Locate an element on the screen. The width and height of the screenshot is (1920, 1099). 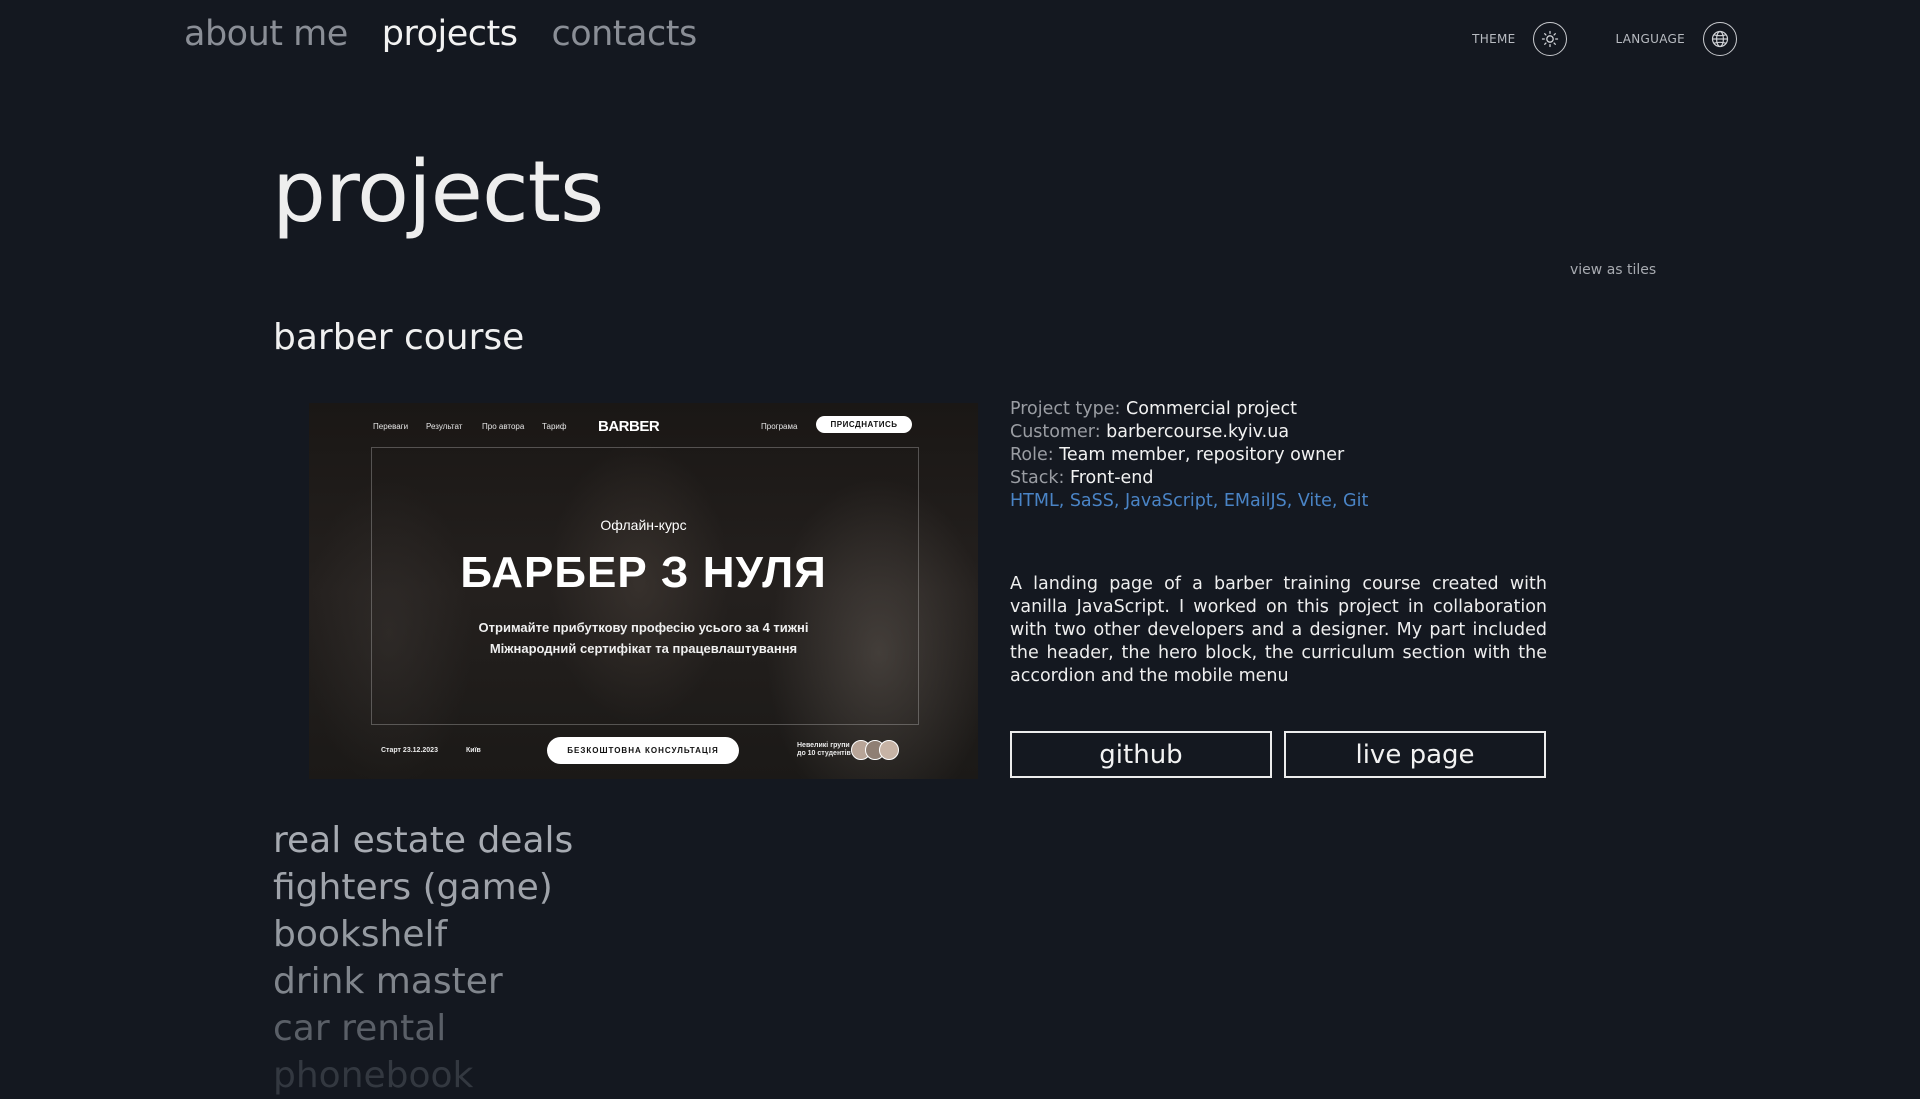
role-value: Team member, repository owner is located at coordinates (1202, 455).